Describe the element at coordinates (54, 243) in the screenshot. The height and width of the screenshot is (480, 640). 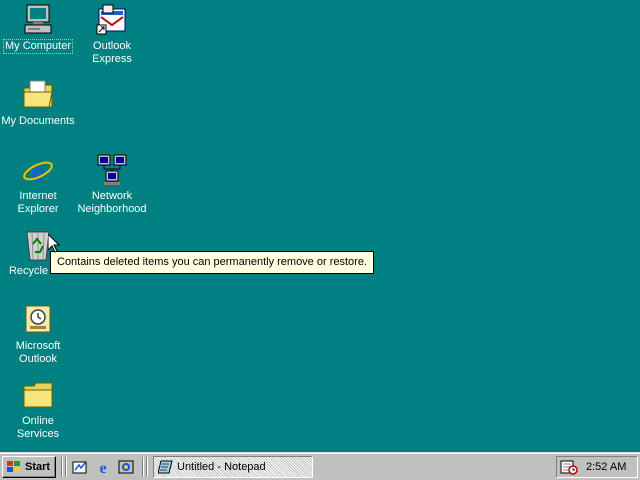
I see `mouse-pointer-icon` at that location.